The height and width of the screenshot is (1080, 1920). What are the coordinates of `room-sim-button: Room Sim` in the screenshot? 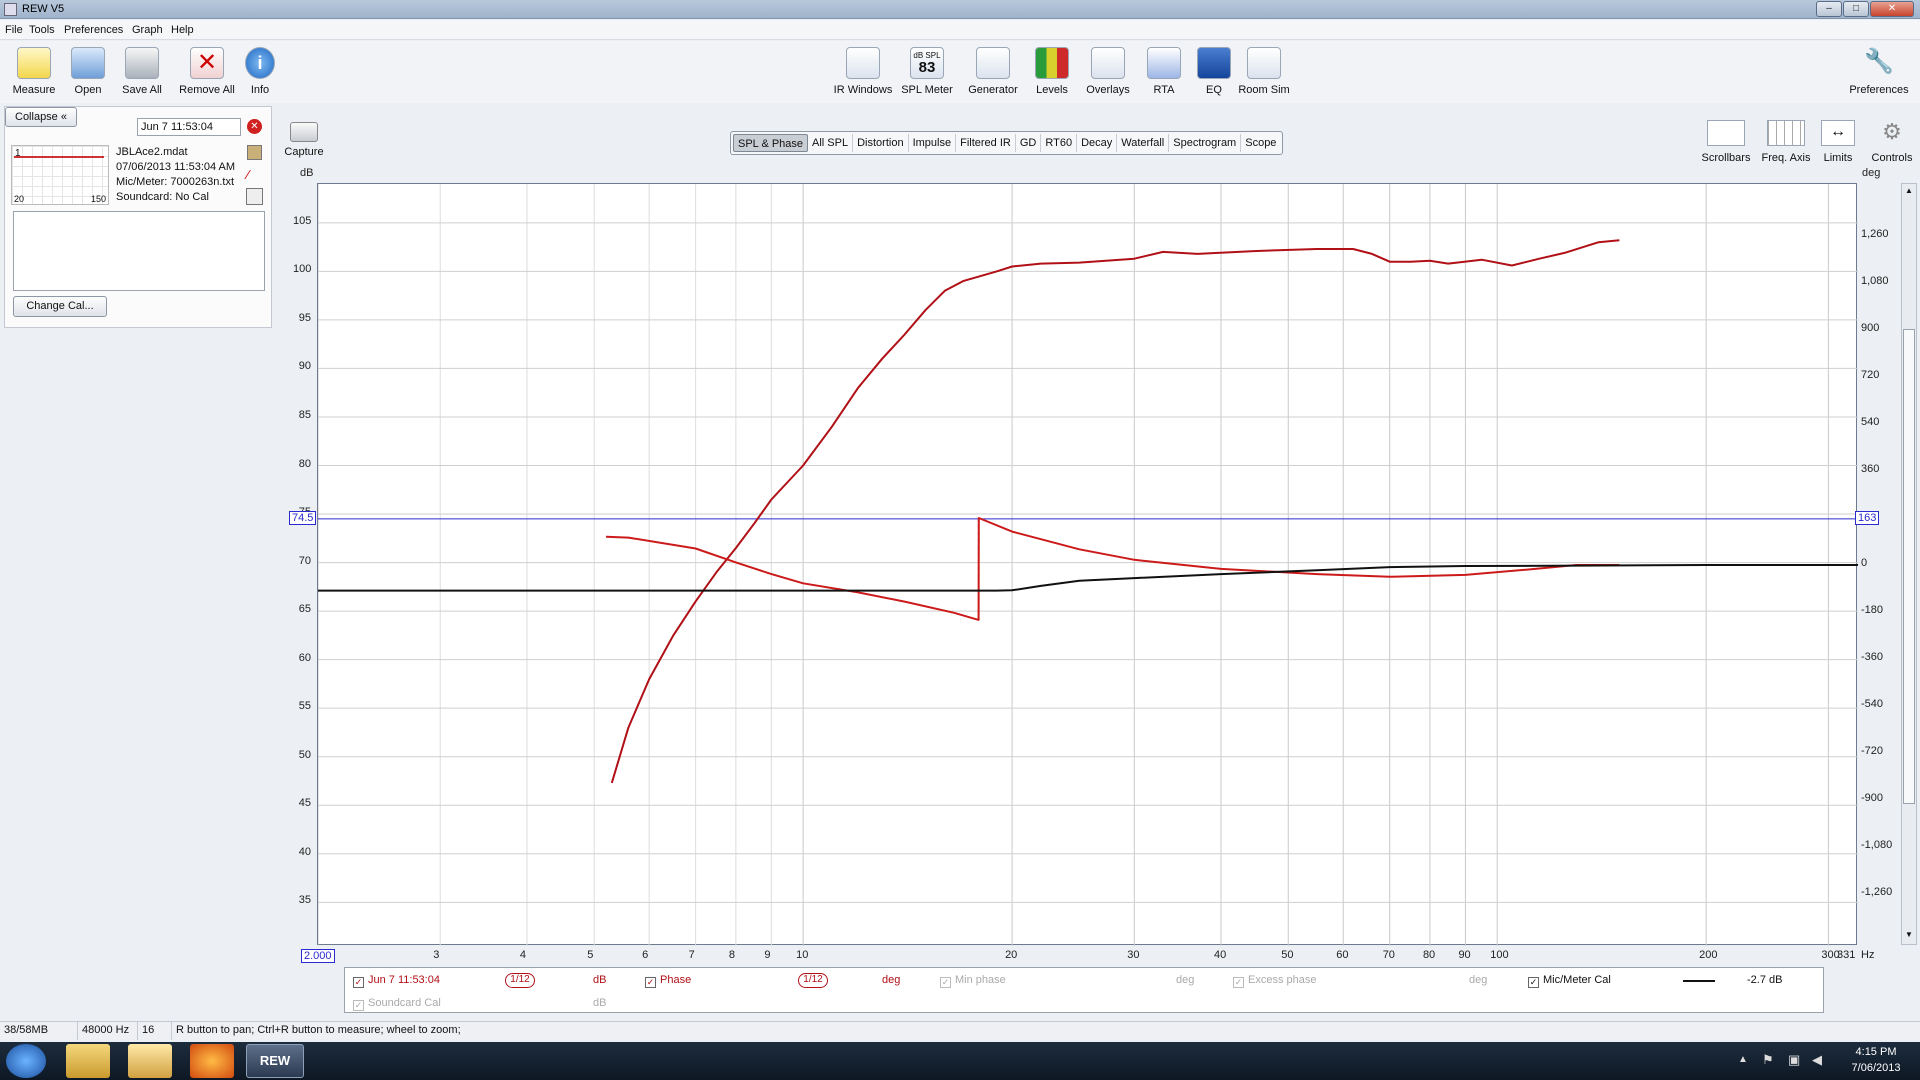 It's located at (1264, 71).